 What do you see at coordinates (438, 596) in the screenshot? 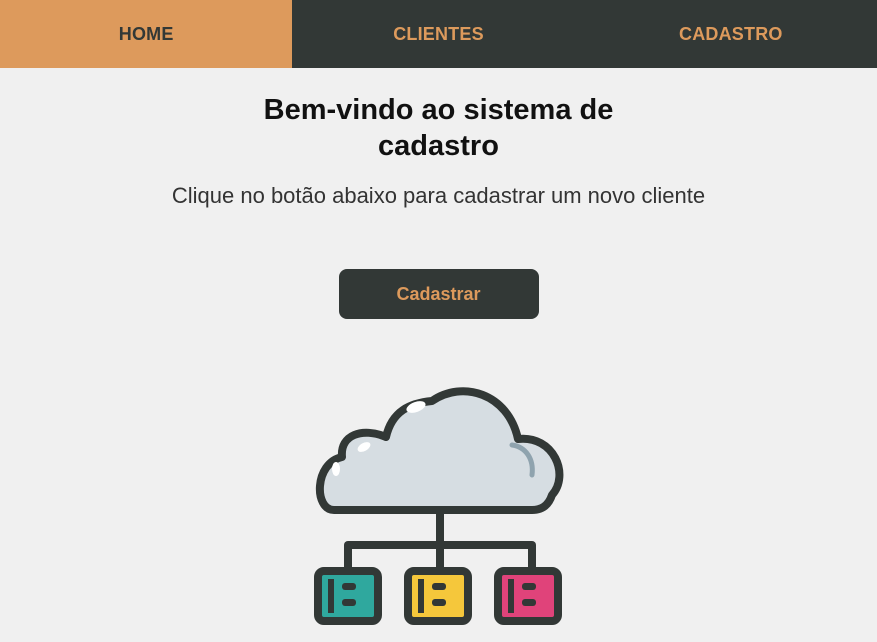
I see `server-yellow-icon` at bounding box center [438, 596].